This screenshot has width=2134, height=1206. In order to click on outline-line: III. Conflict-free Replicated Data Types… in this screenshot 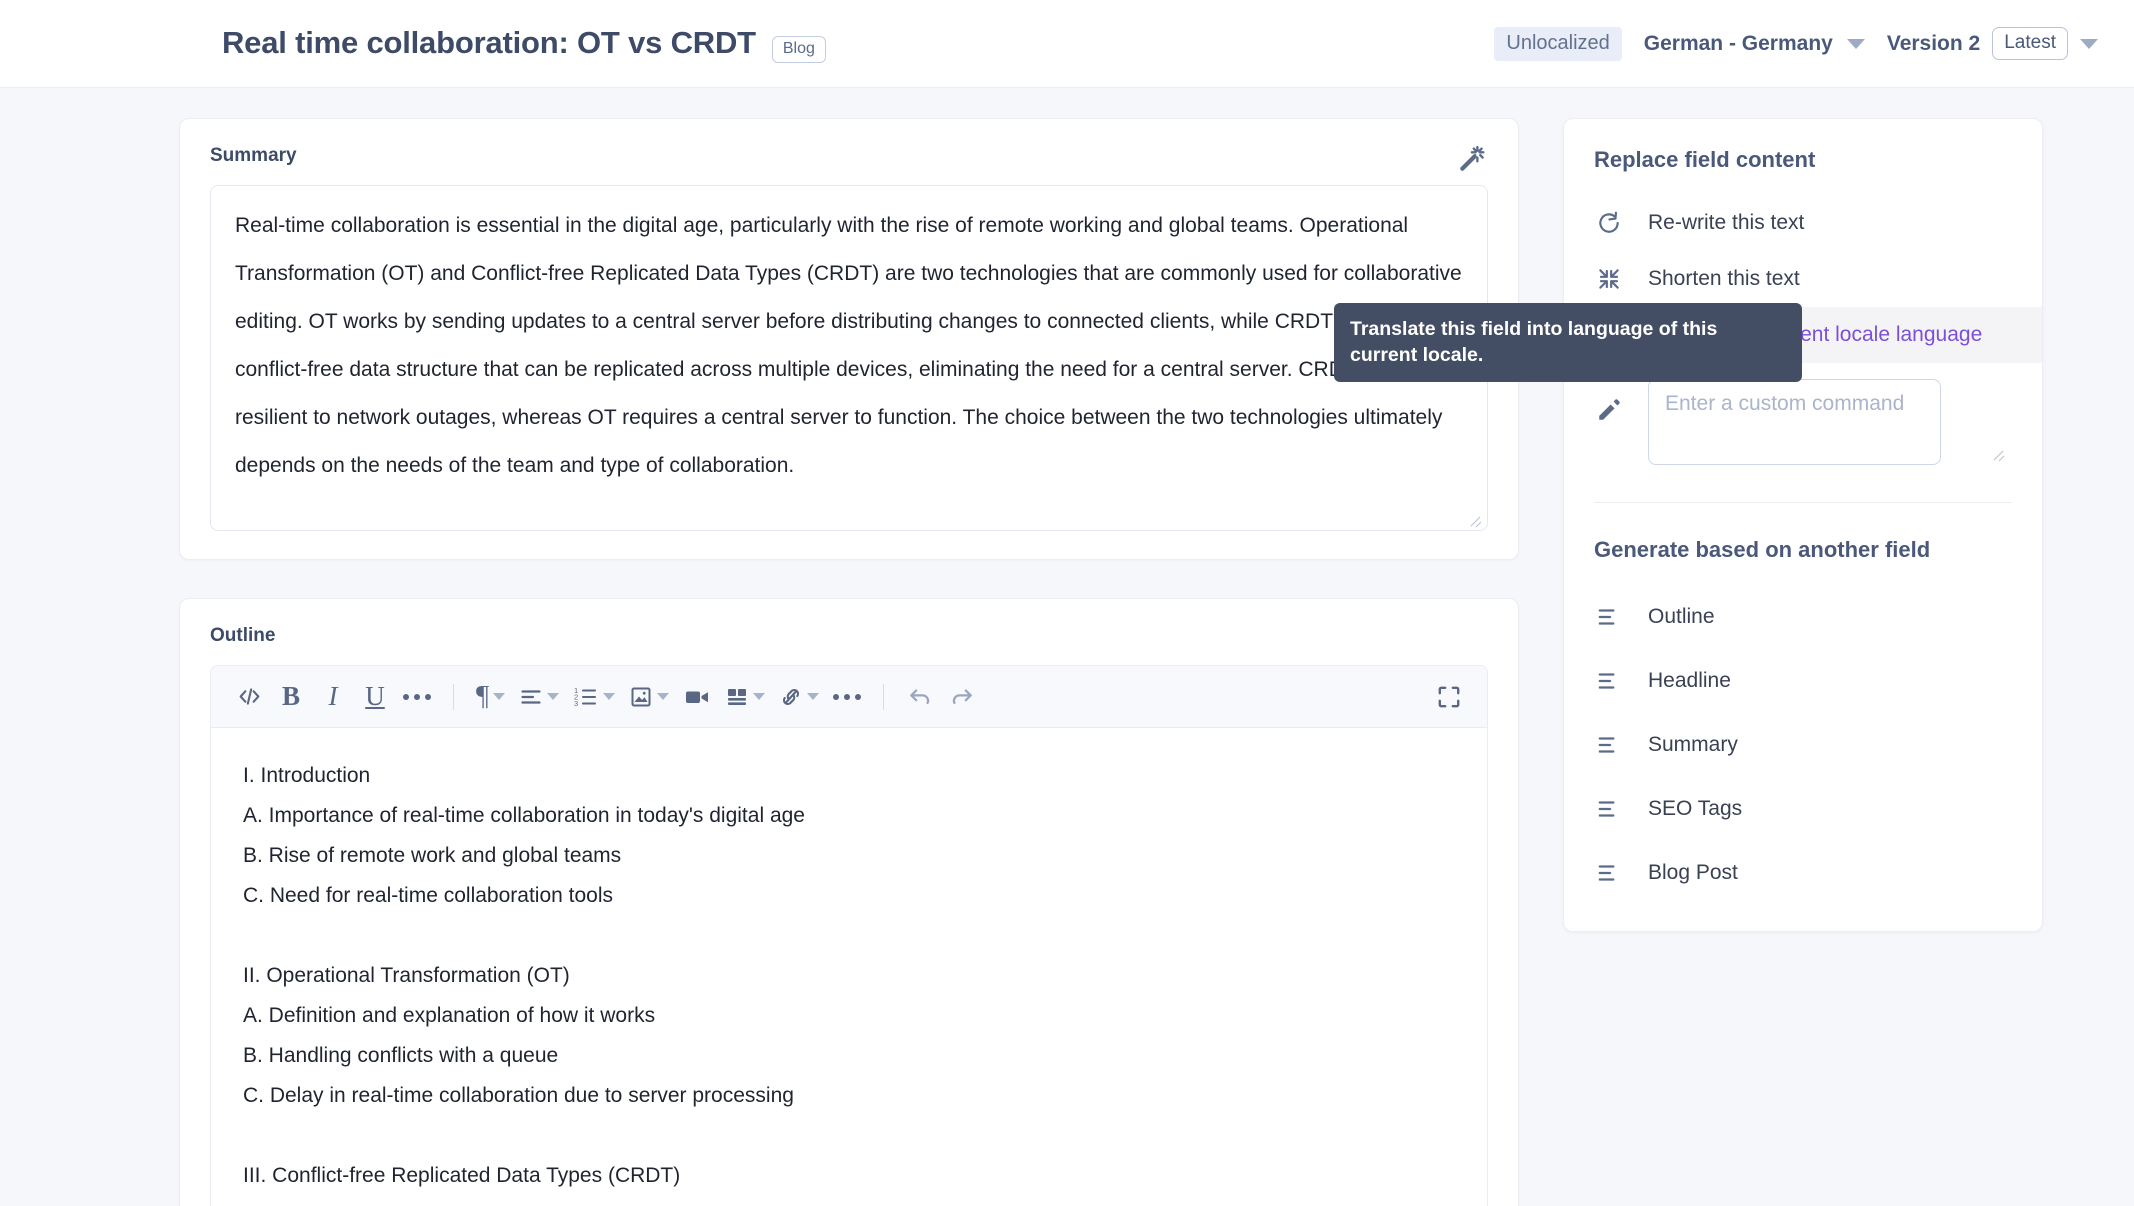, I will do `click(462, 1175)`.